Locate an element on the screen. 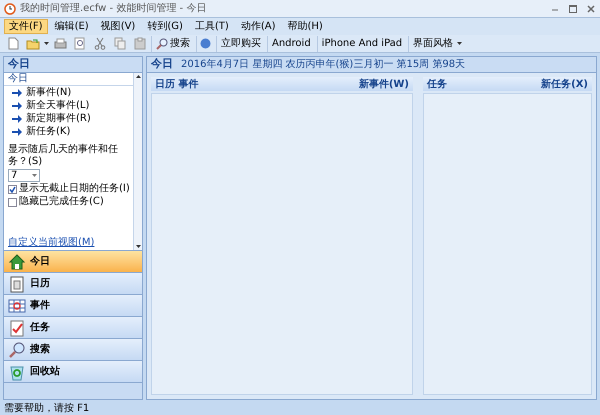 This screenshot has width=600, height=415. menu-item: 视图(V) is located at coordinates (118, 26).